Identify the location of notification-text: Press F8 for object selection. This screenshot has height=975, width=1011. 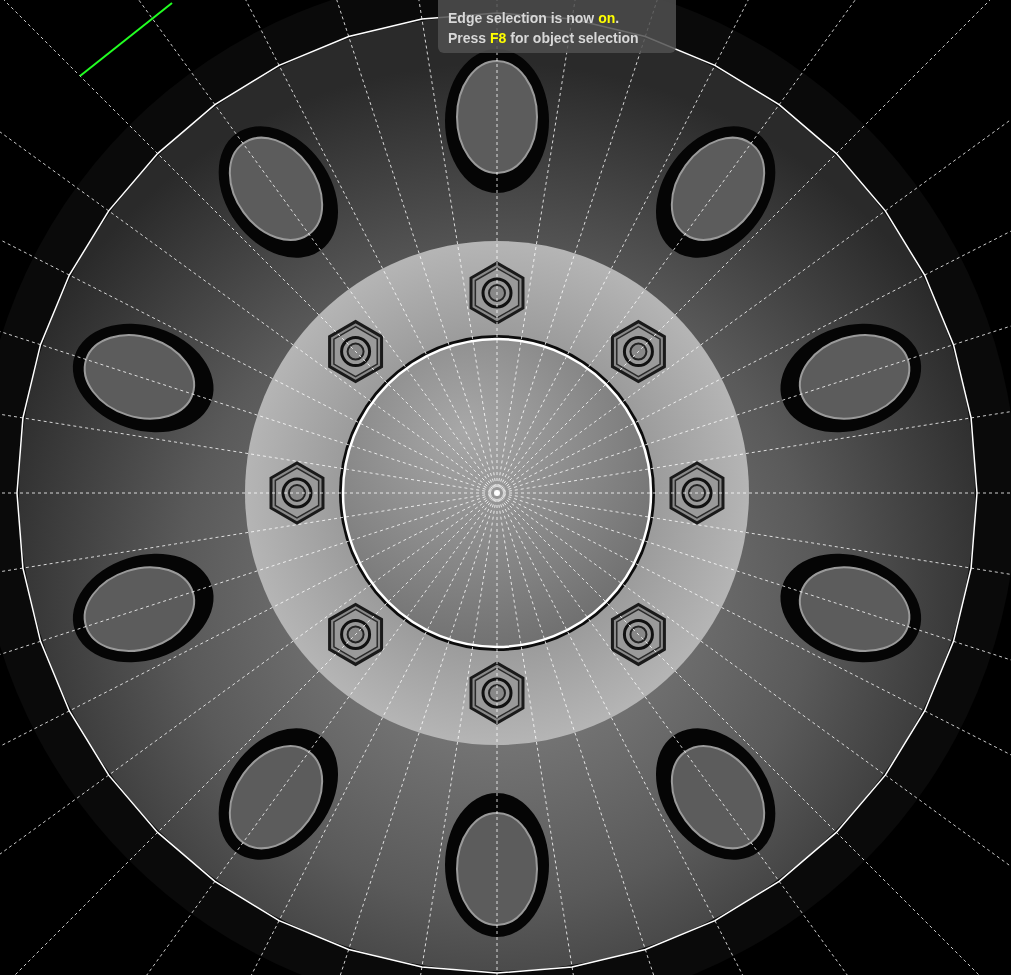
(544, 38).